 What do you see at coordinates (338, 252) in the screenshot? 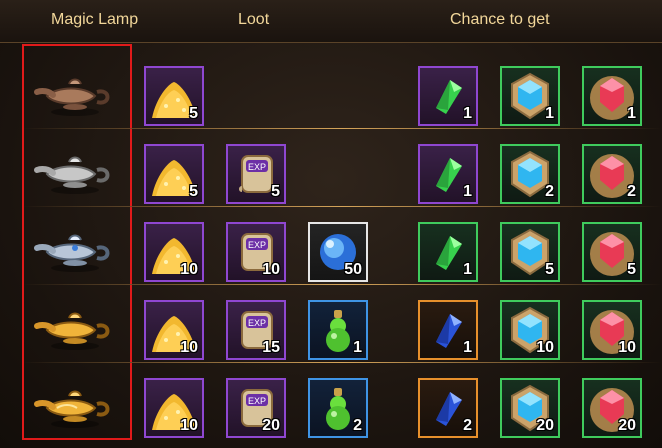
I see `loot-blue-sphere: 50` at bounding box center [338, 252].